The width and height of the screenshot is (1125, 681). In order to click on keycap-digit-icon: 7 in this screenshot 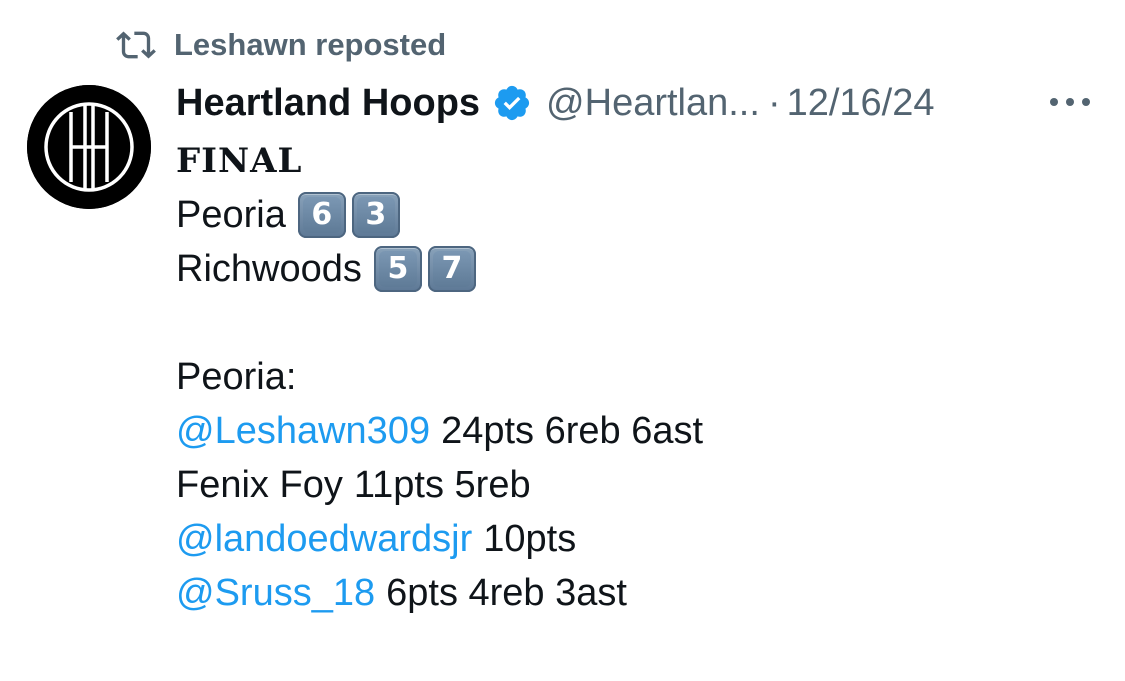, I will do `click(451, 269)`.